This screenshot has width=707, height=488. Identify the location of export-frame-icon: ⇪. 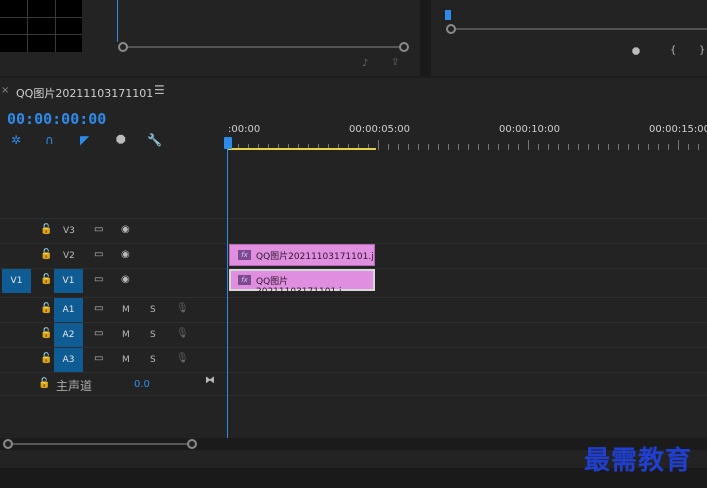
(395, 62).